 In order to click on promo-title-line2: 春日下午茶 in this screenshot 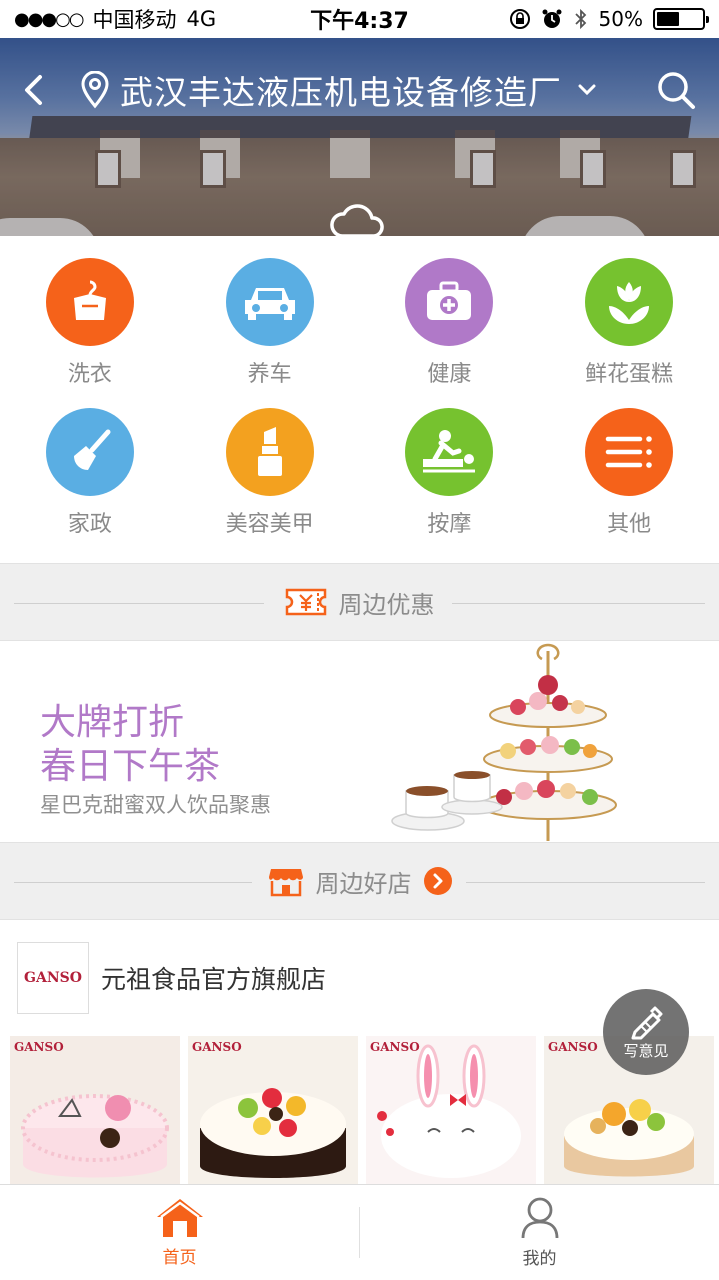, I will do `click(130, 766)`.